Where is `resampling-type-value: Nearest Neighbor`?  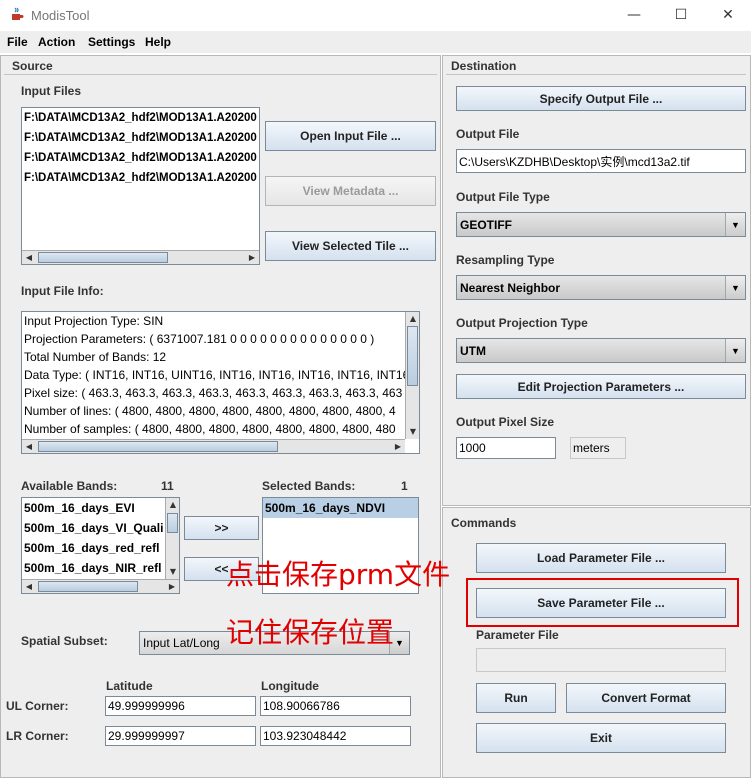
resampling-type-value: Nearest Neighbor is located at coordinates (510, 287).